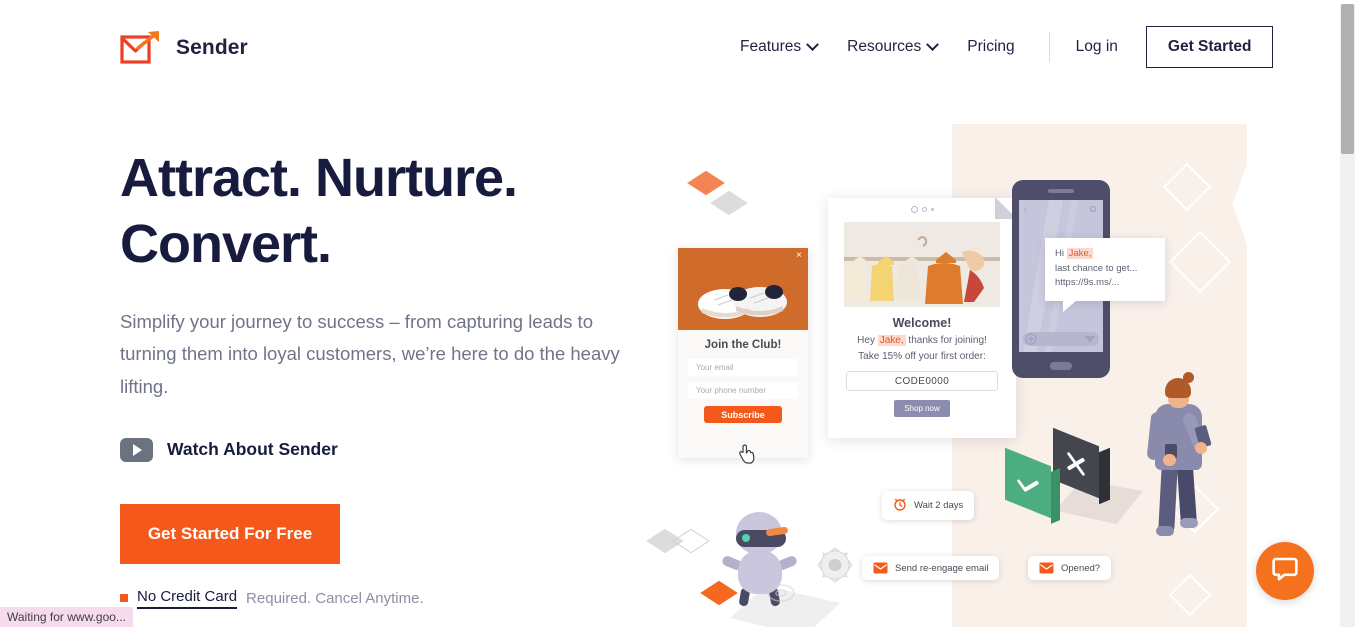 The image size is (1355, 627). I want to click on phone-home-button, so click(1061, 366).